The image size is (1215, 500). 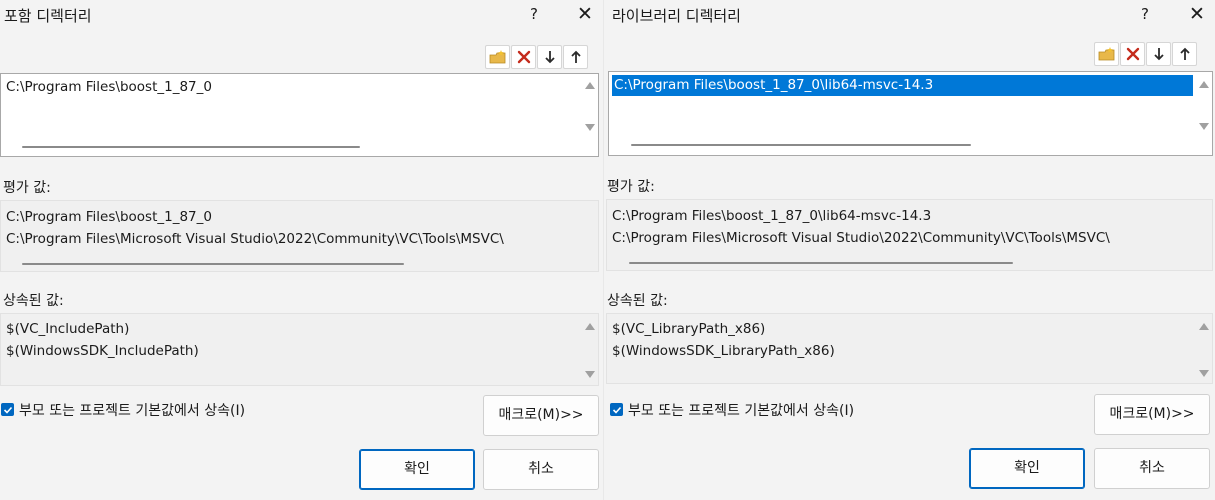 I want to click on inherited-line: $(WindowsSDK_IncludePath), so click(x=102, y=351).